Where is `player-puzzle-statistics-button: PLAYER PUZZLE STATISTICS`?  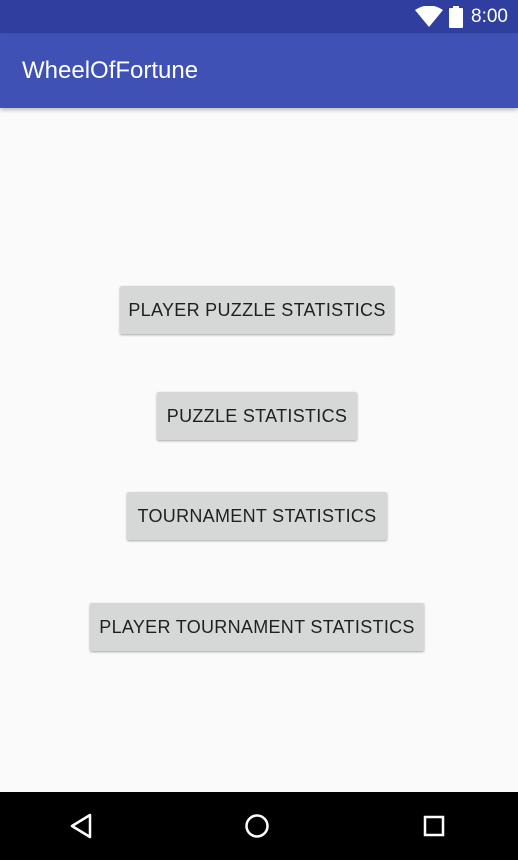
player-puzzle-statistics-button: PLAYER PUZZLE STATISTICS is located at coordinates (257, 310).